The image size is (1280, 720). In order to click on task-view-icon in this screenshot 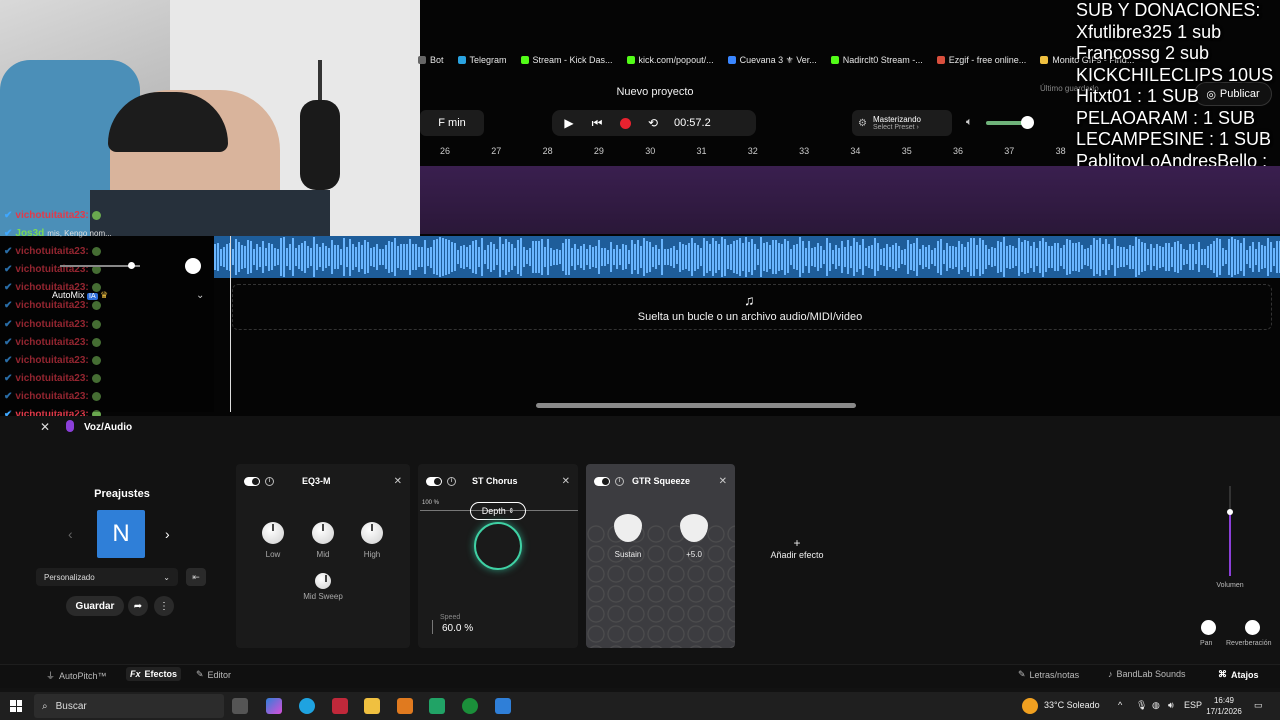, I will do `click(240, 706)`.